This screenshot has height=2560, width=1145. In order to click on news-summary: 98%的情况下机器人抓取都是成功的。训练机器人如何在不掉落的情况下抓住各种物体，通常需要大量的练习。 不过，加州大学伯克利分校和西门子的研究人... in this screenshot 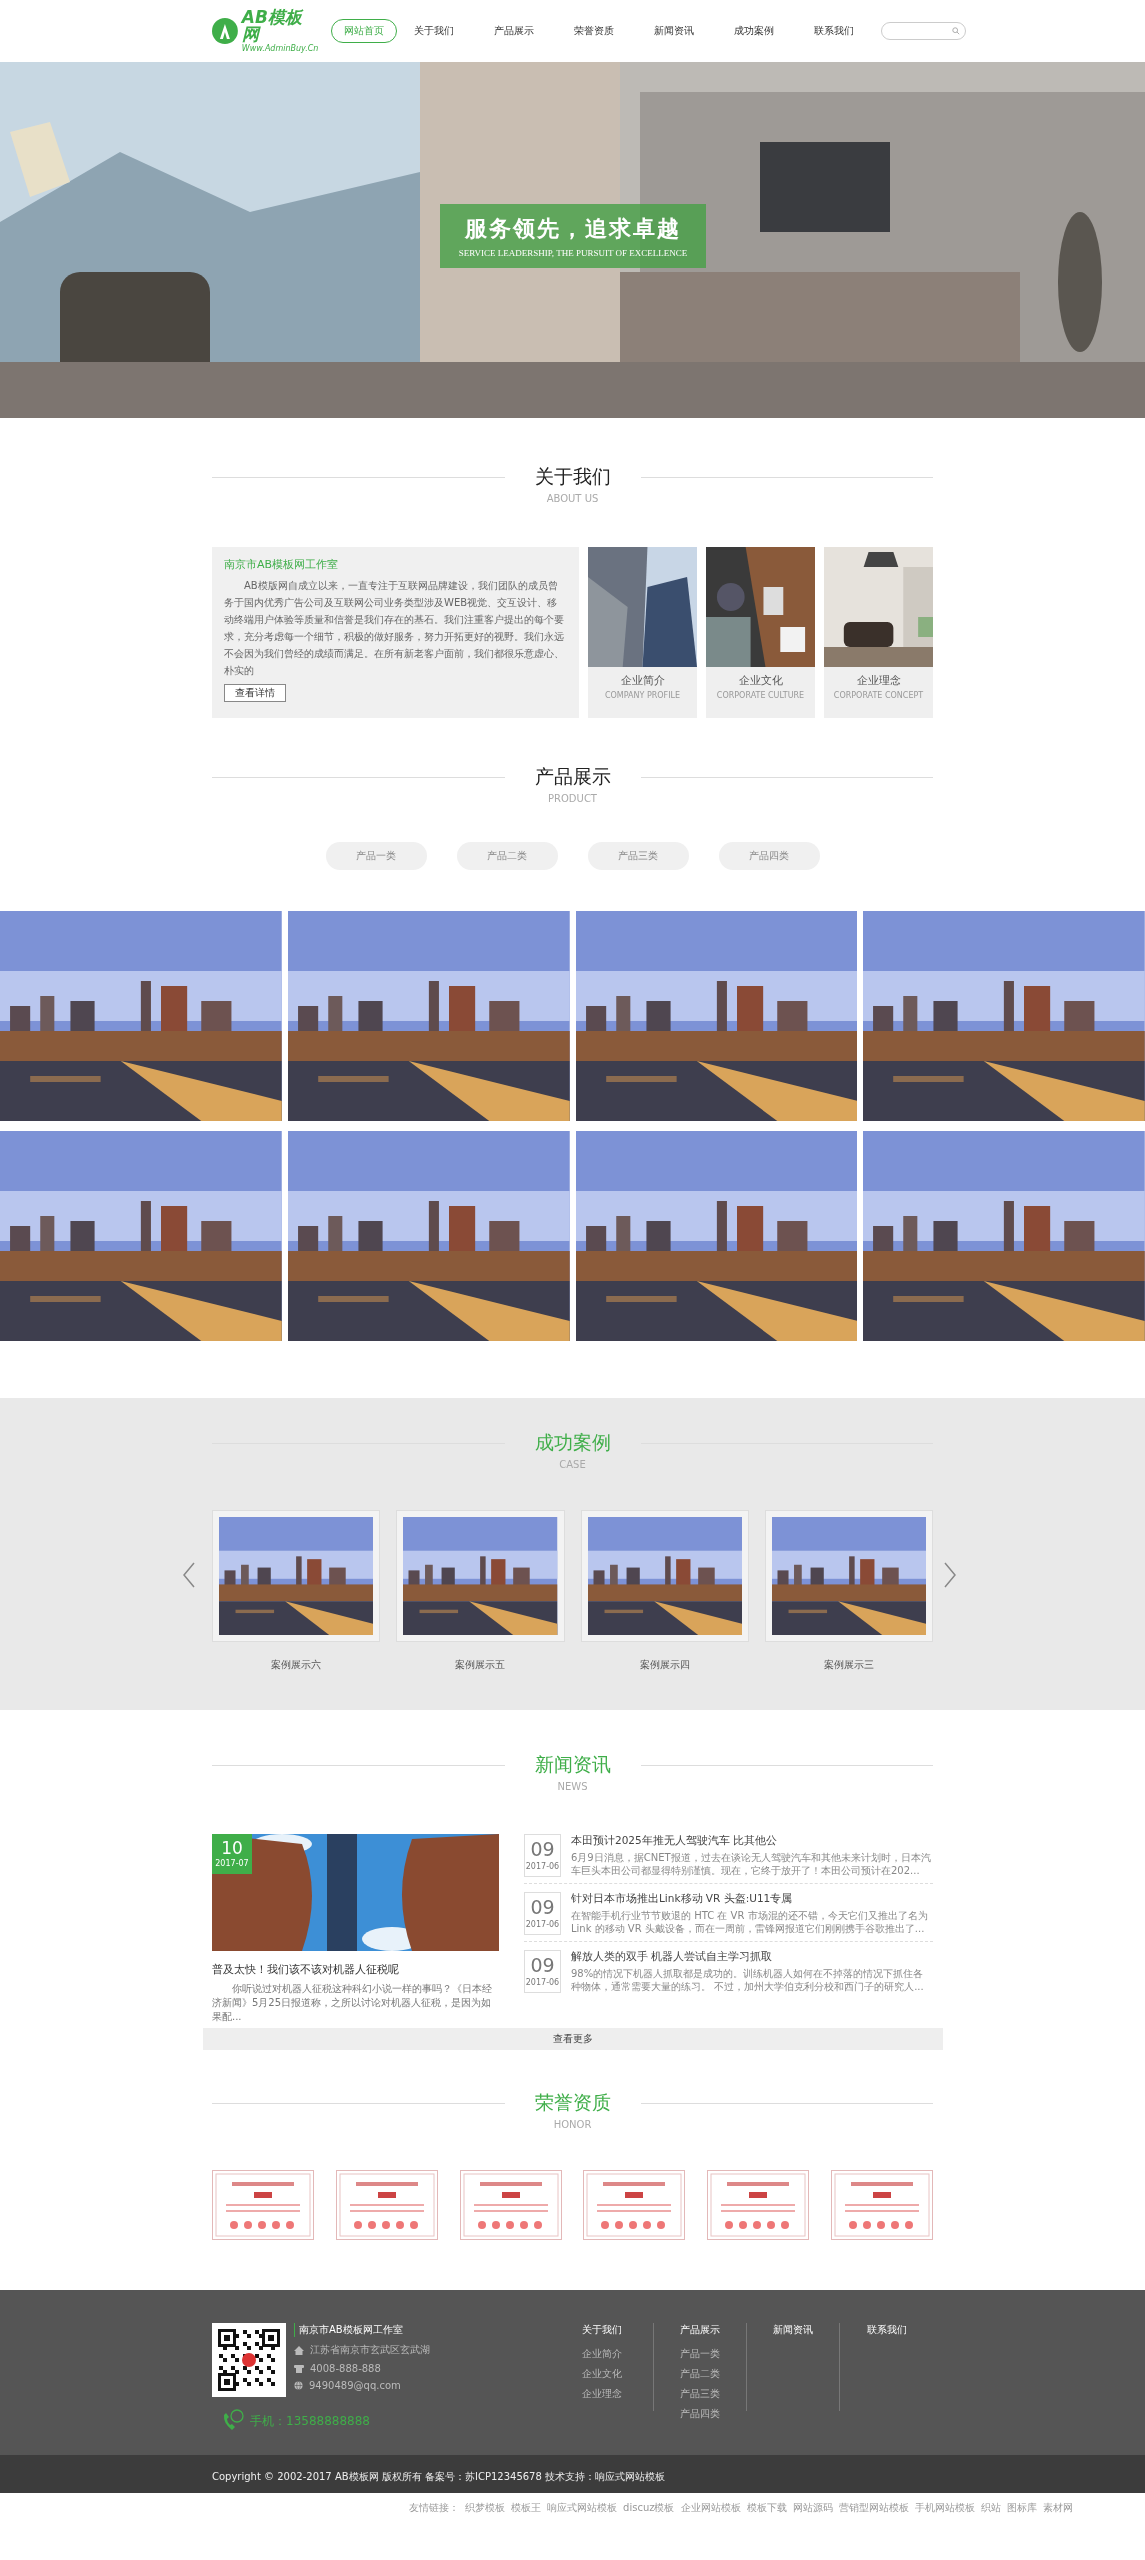, I will do `click(748, 1980)`.